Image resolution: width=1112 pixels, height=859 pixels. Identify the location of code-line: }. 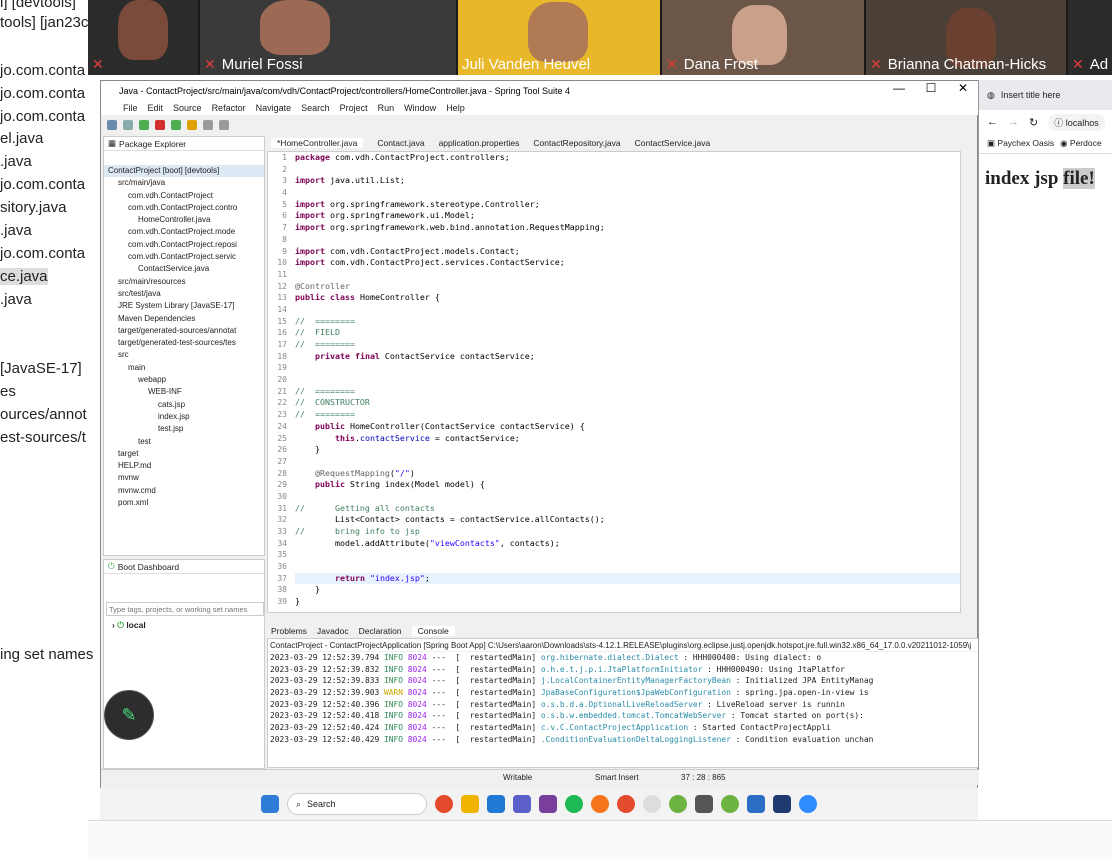
(627, 590).